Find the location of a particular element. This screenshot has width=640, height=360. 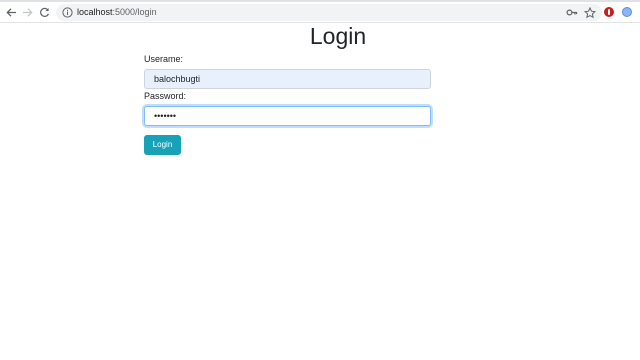

username-label: Userame: is located at coordinates (164, 59).